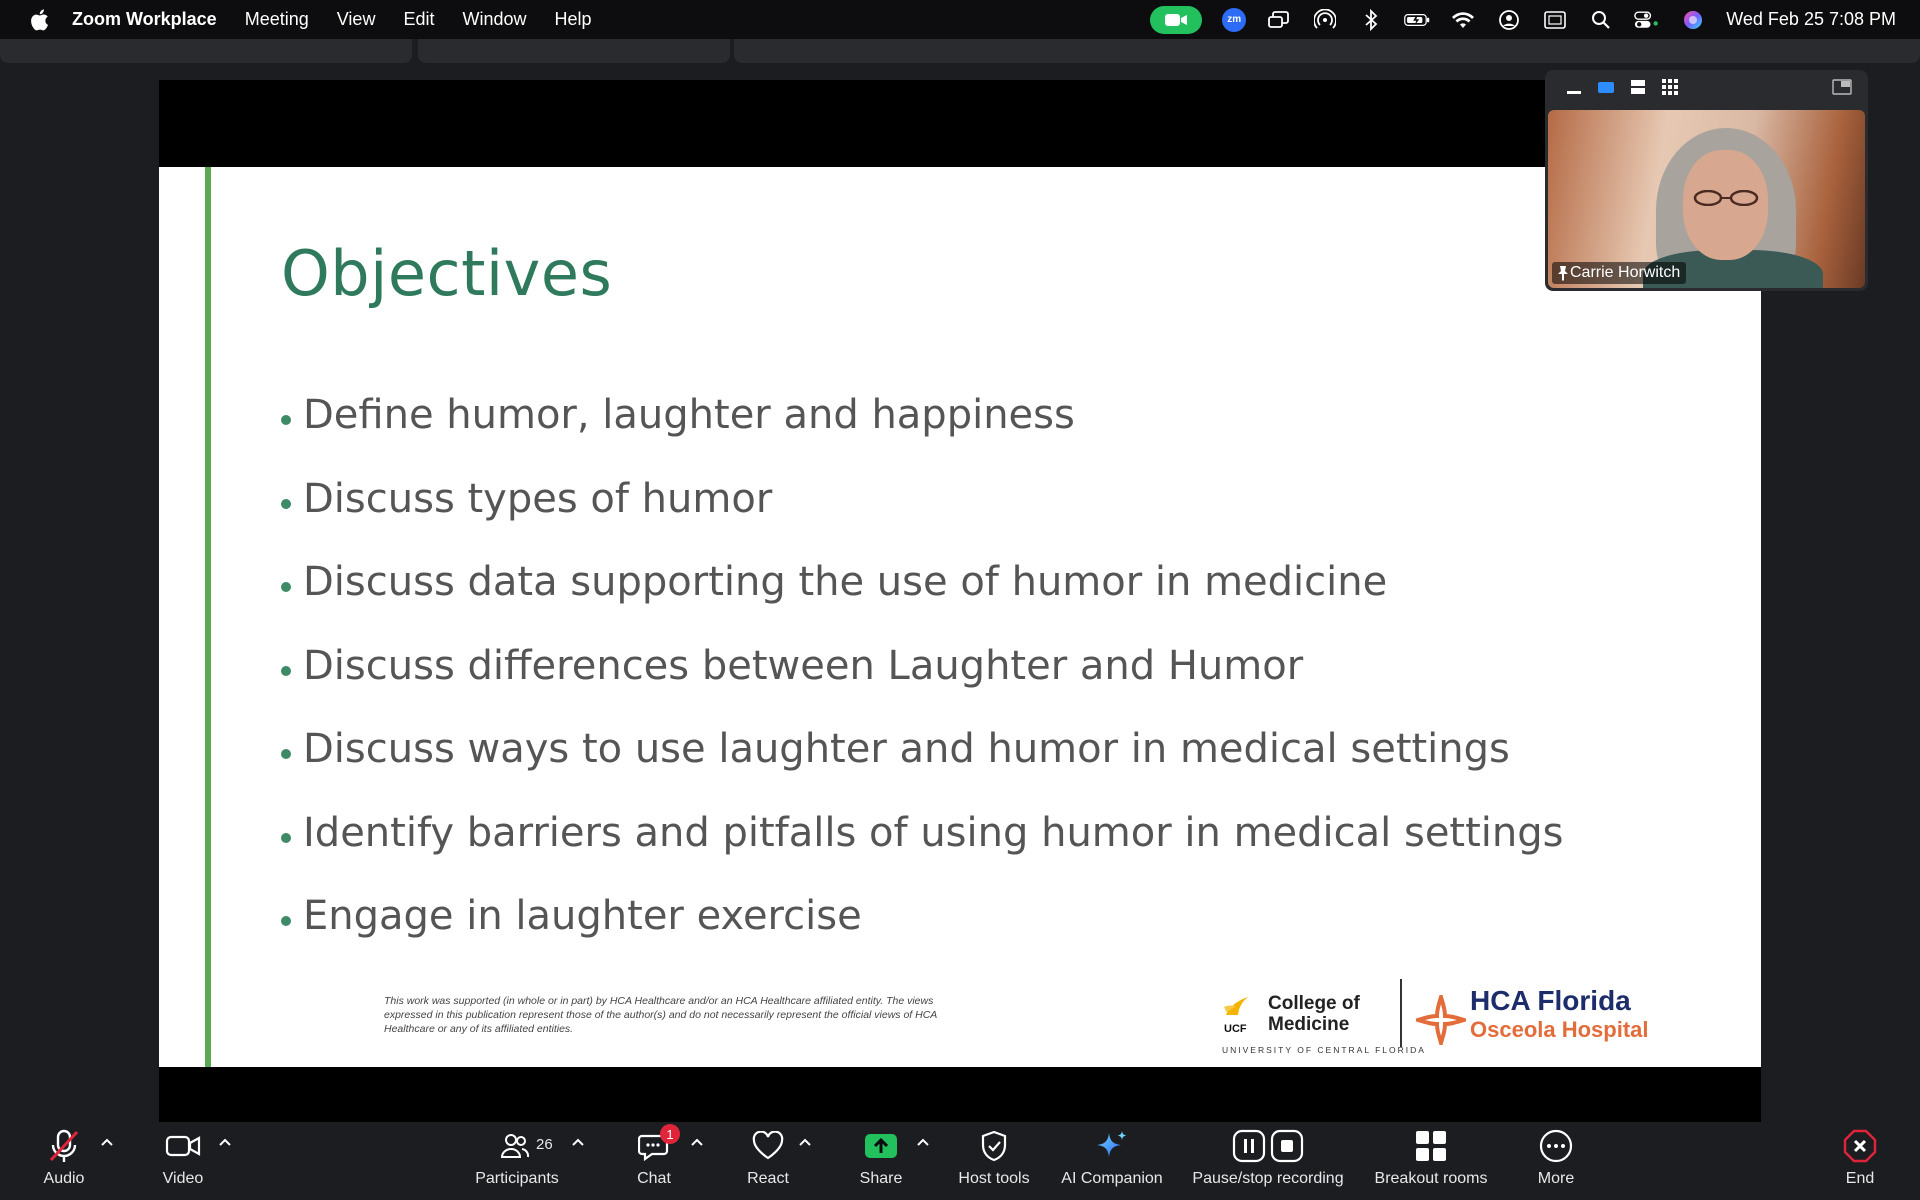 The width and height of the screenshot is (1920, 1200). I want to click on participant-glasses, so click(1726, 198).